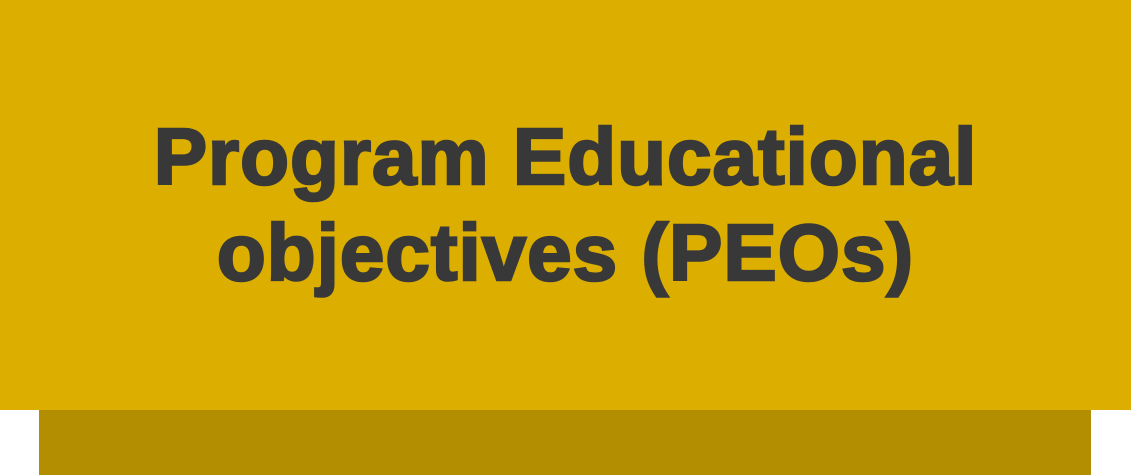 This screenshot has height=475, width=1131. I want to click on shadow-bar, so click(565, 441).